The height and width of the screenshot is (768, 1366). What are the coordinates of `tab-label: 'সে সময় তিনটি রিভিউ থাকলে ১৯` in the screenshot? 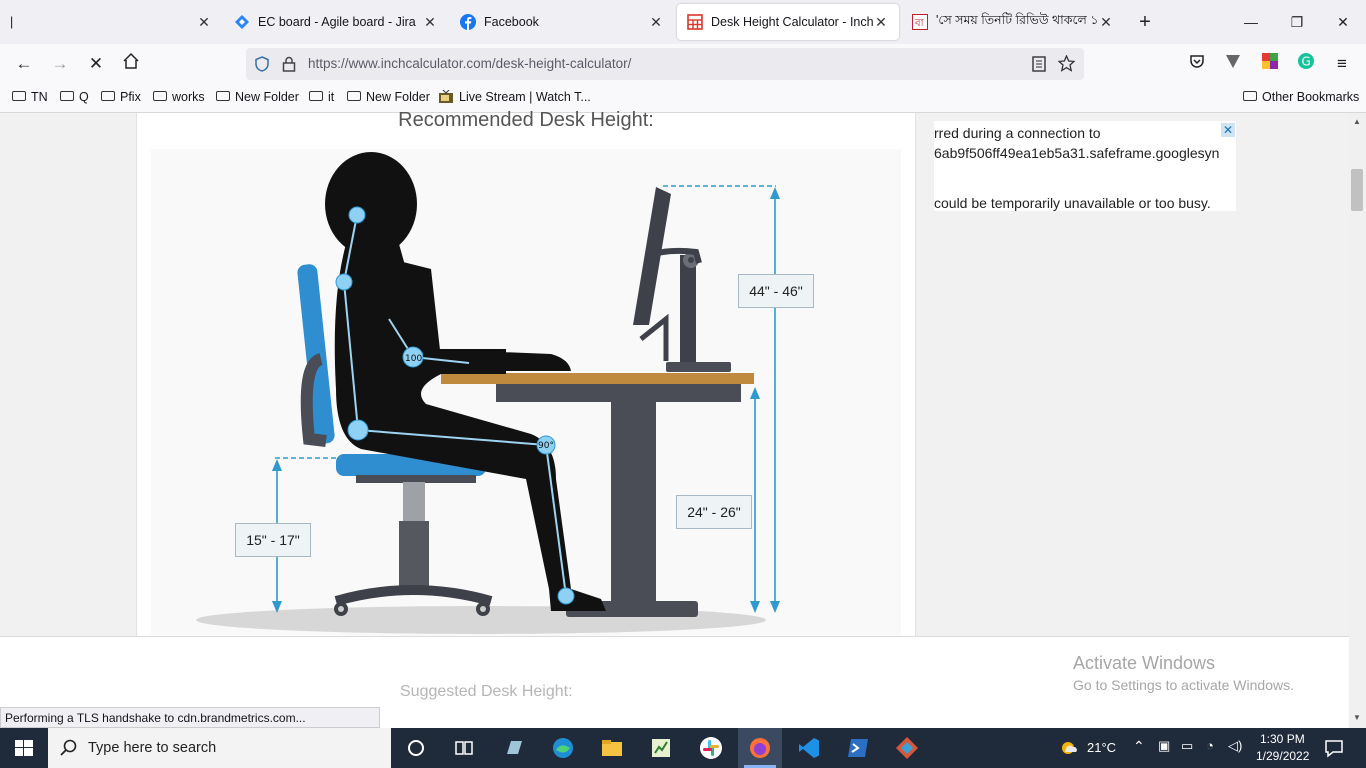 It's located at (1017, 20).